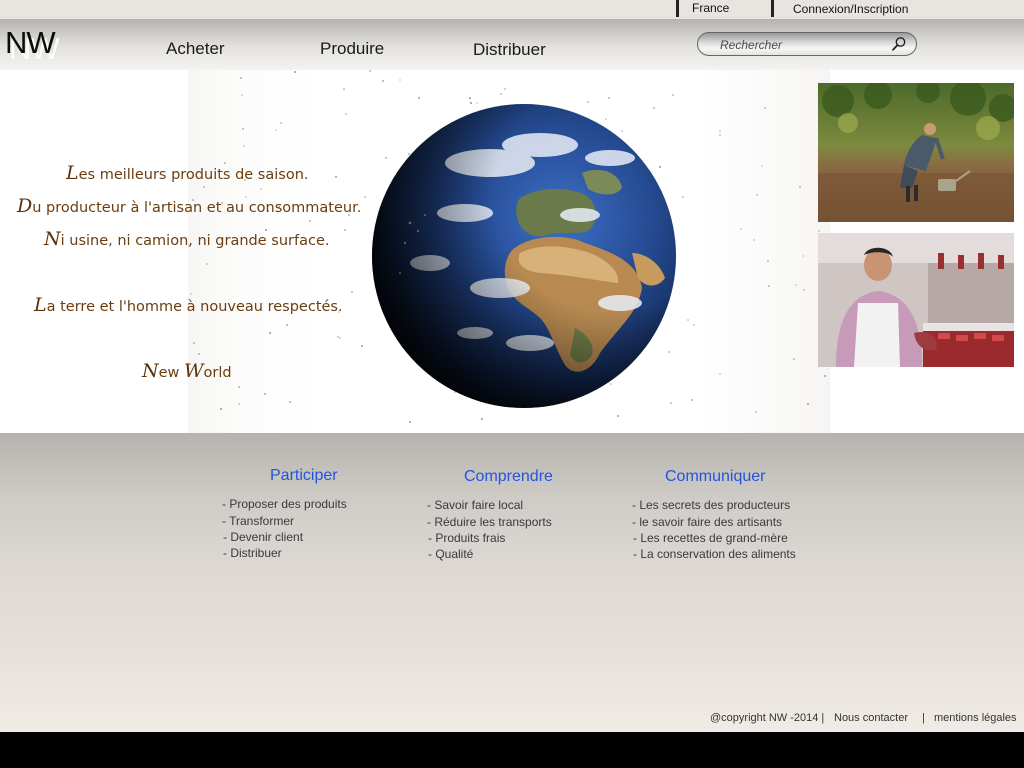  I want to click on hero-signature: New World, so click(187, 371).